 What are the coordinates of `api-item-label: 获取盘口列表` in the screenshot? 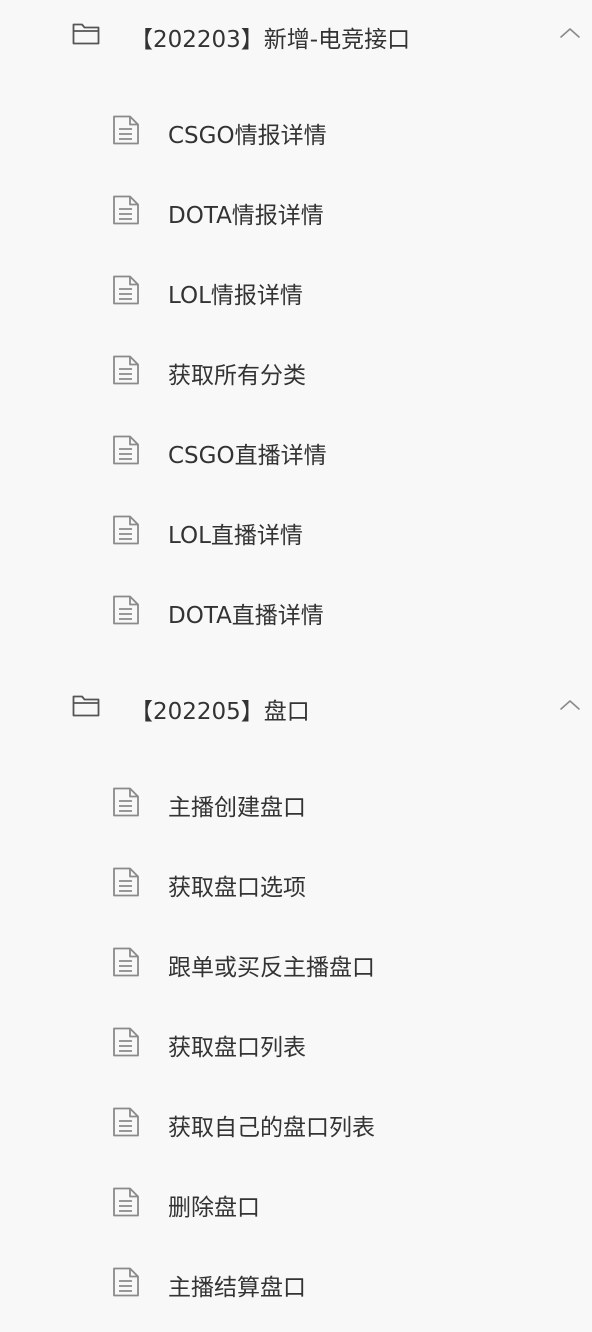 It's located at (237, 1048).